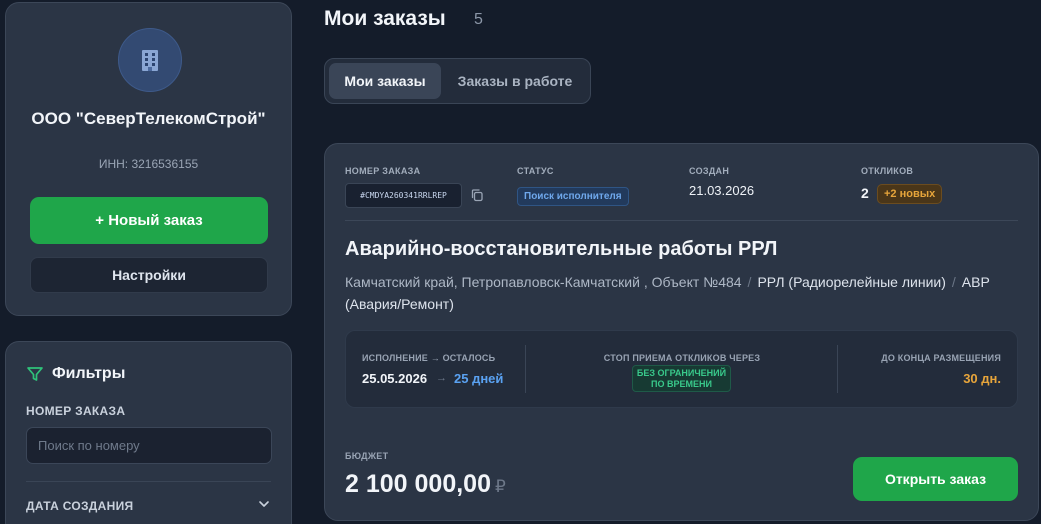 Image resolution: width=1041 pixels, height=524 pixels. Describe the element at coordinates (149, 220) in the screenshot. I see `new-order-button: + Новый заказ` at that location.